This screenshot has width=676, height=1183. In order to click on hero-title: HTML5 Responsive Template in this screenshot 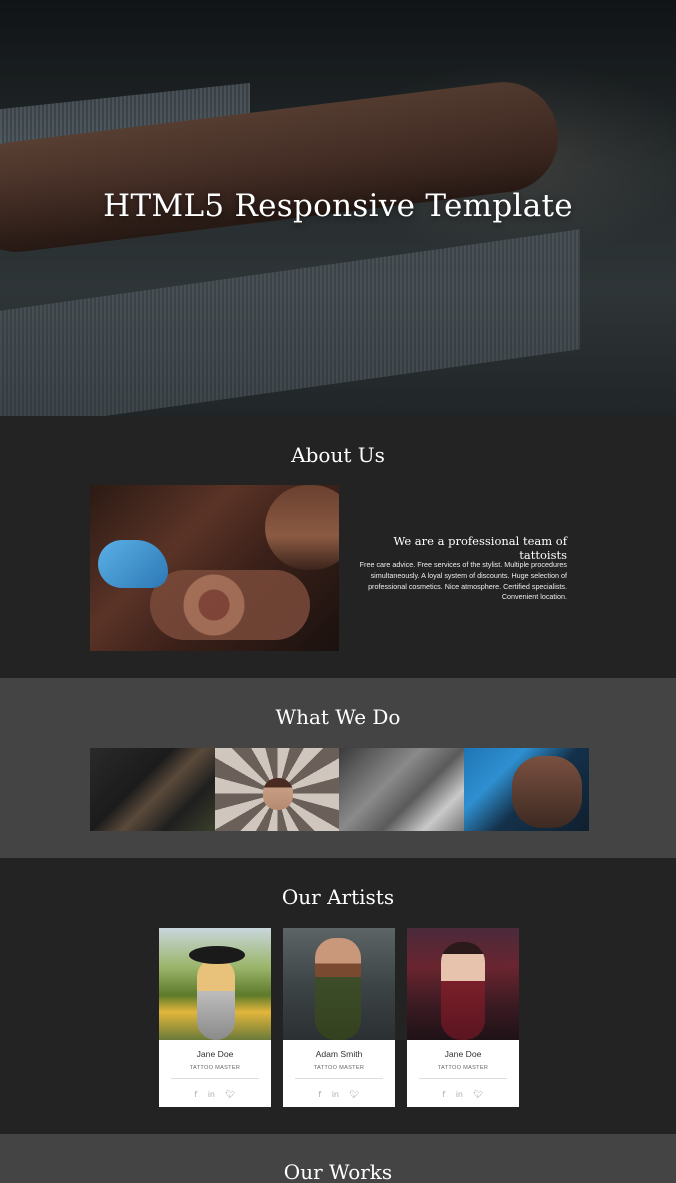, I will do `click(338, 206)`.